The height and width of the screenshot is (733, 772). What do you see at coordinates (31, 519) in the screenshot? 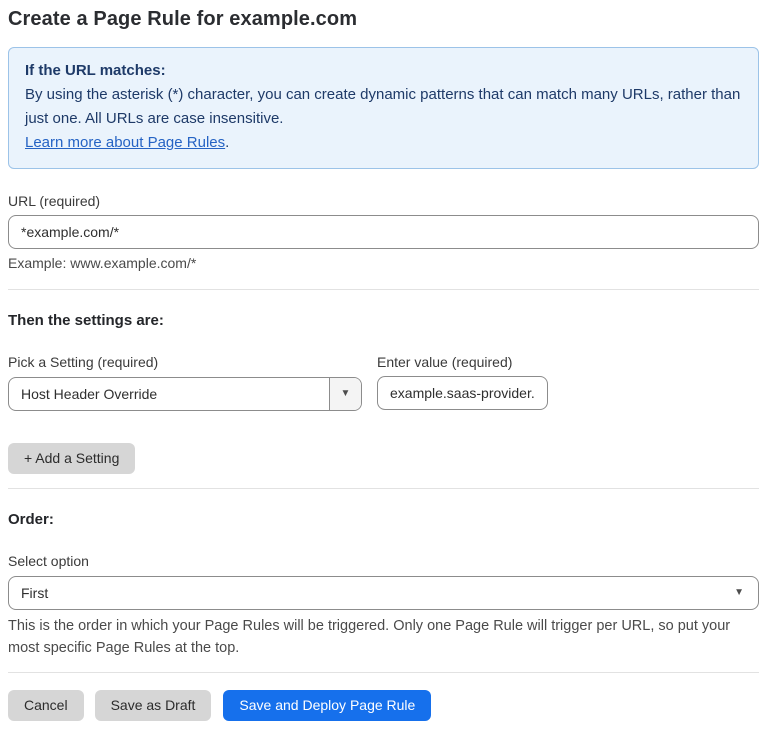
I see `order-section-heading: Order:` at bounding box center [31, 519].